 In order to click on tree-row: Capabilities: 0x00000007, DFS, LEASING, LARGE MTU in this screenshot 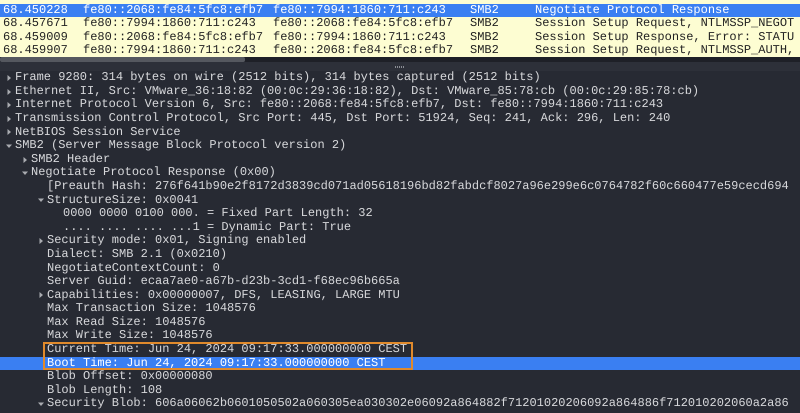, I will do `click(400, 295)`.